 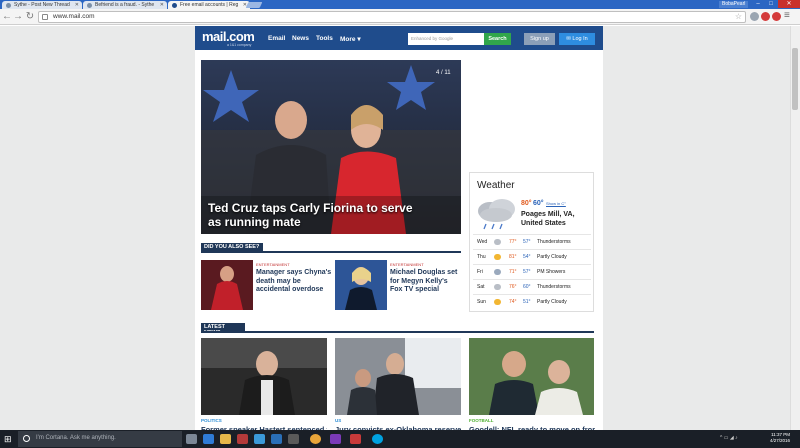 I want to click on forecast-low: 60°, so click(x=527, y=287).